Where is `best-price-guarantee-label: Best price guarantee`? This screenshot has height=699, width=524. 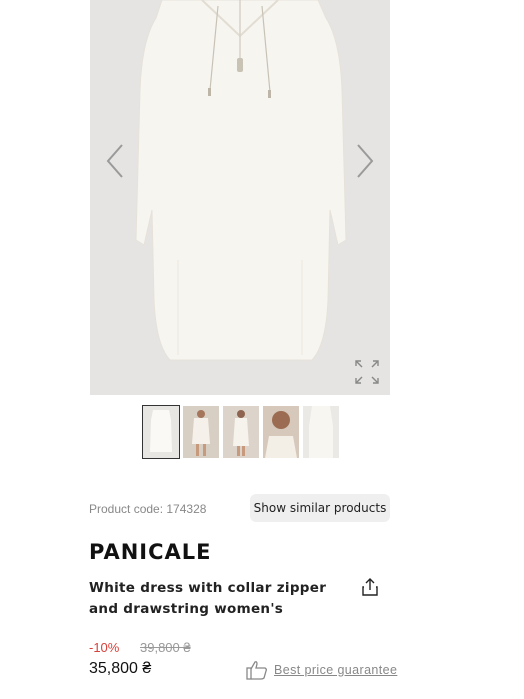
best-price-guarantee-label: Best price guarantee is located at coordinates (335, 670).